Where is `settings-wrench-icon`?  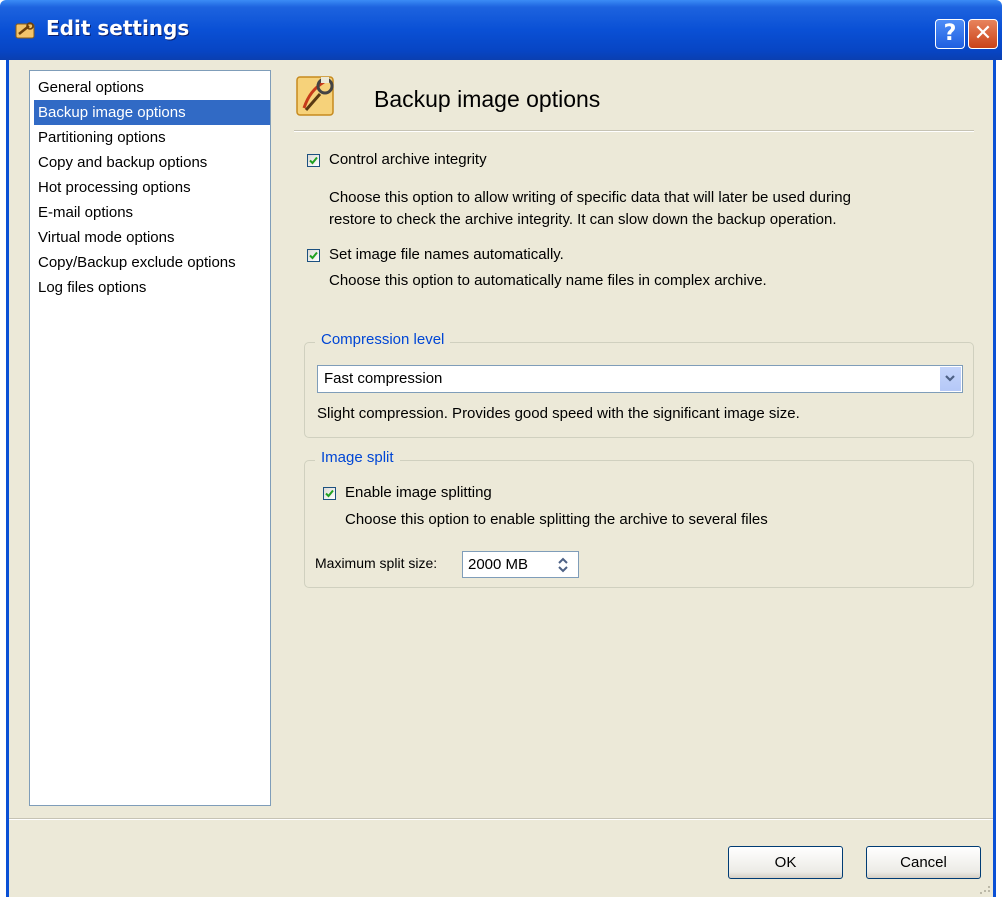 settings-wrench-icon is located at coordinates (315, 96).